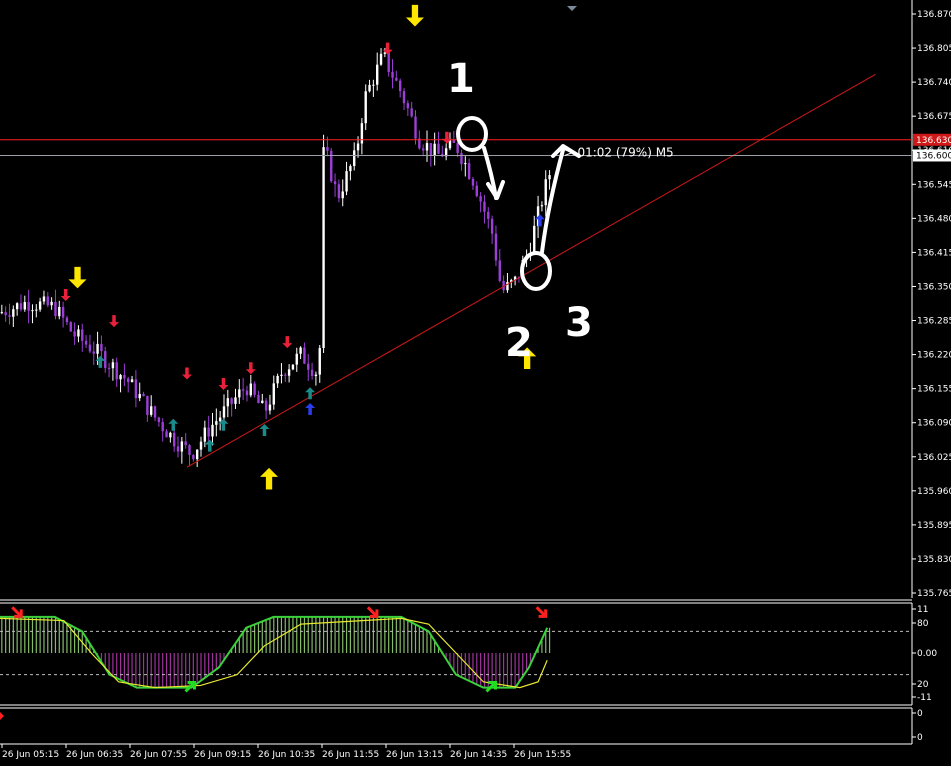 Image resolution: width=951 pixels, height=766 pixels. What do you see at coordinates (478, 755) in the screenshot?
I see `time-tick-label: 26 Jun 14:35` at bounding box center [478, 755].